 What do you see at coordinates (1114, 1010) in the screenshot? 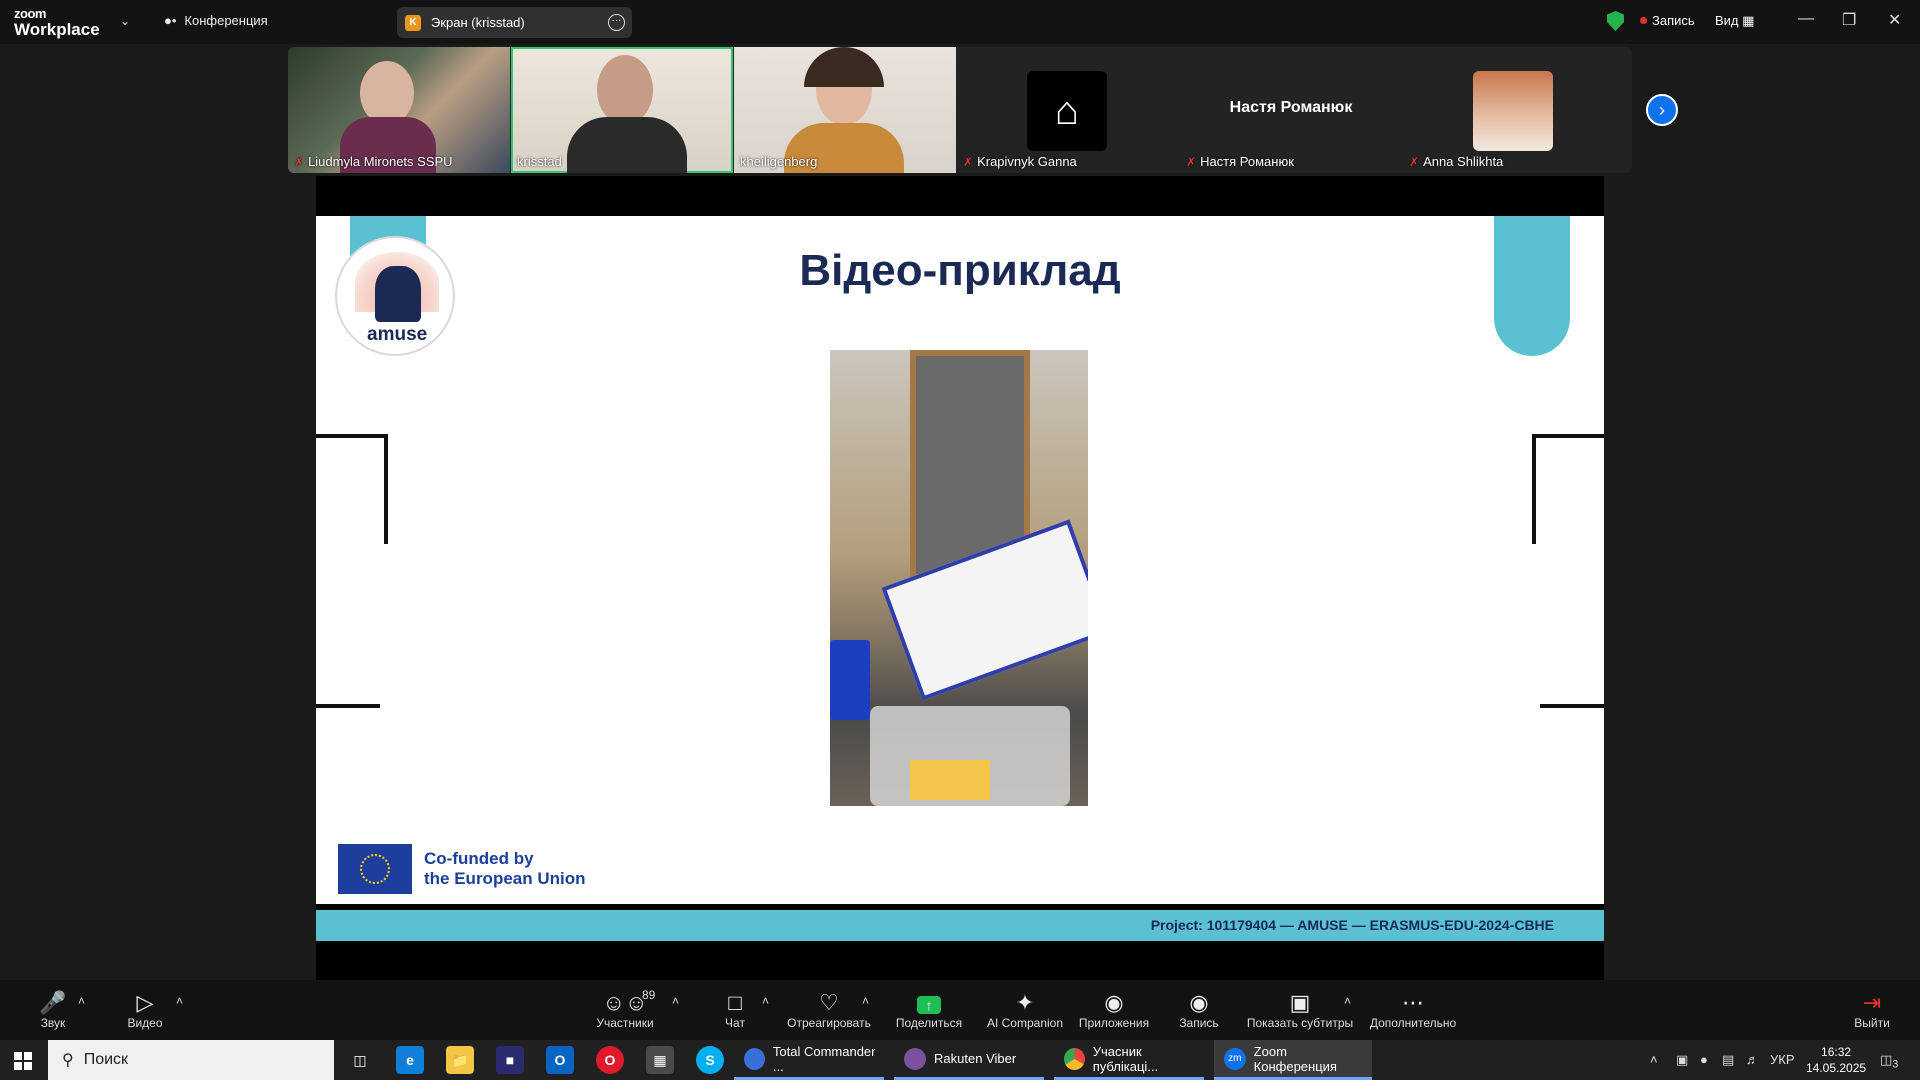
I see `apps-button: ◉ Приложения` at bounding box center [1114, 1010].